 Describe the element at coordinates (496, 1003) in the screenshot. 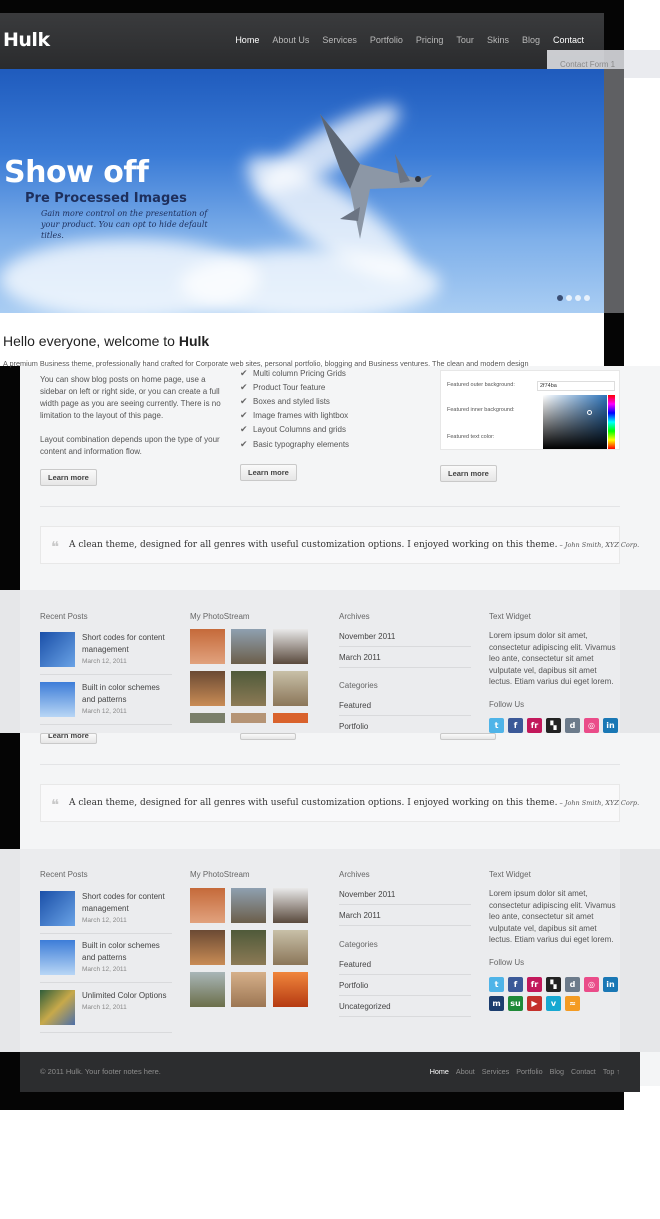

I see `myspace-icon: m` at that location.